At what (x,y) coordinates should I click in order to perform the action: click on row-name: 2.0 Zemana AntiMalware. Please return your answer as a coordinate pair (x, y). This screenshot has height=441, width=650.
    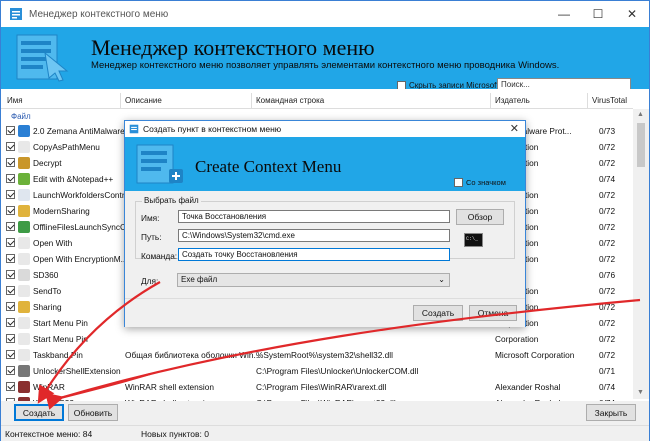
    Looking at the image, I should click on (79, 131).